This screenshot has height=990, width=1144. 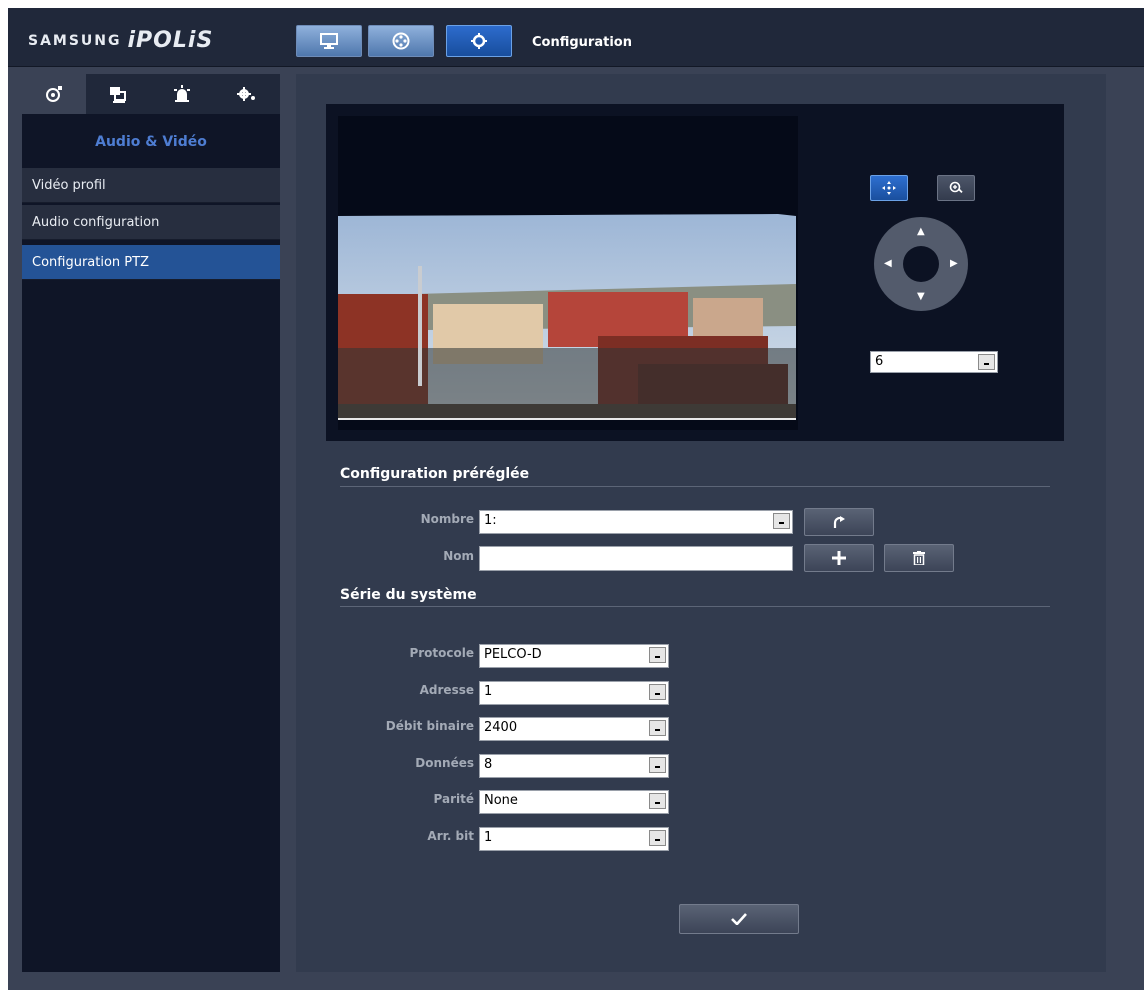 What do you see at coordinates (151, 262) in the screenshot?
I see `sidebar-item-ptz-config: Configuration PTZ` at bounding box center [151, 262].